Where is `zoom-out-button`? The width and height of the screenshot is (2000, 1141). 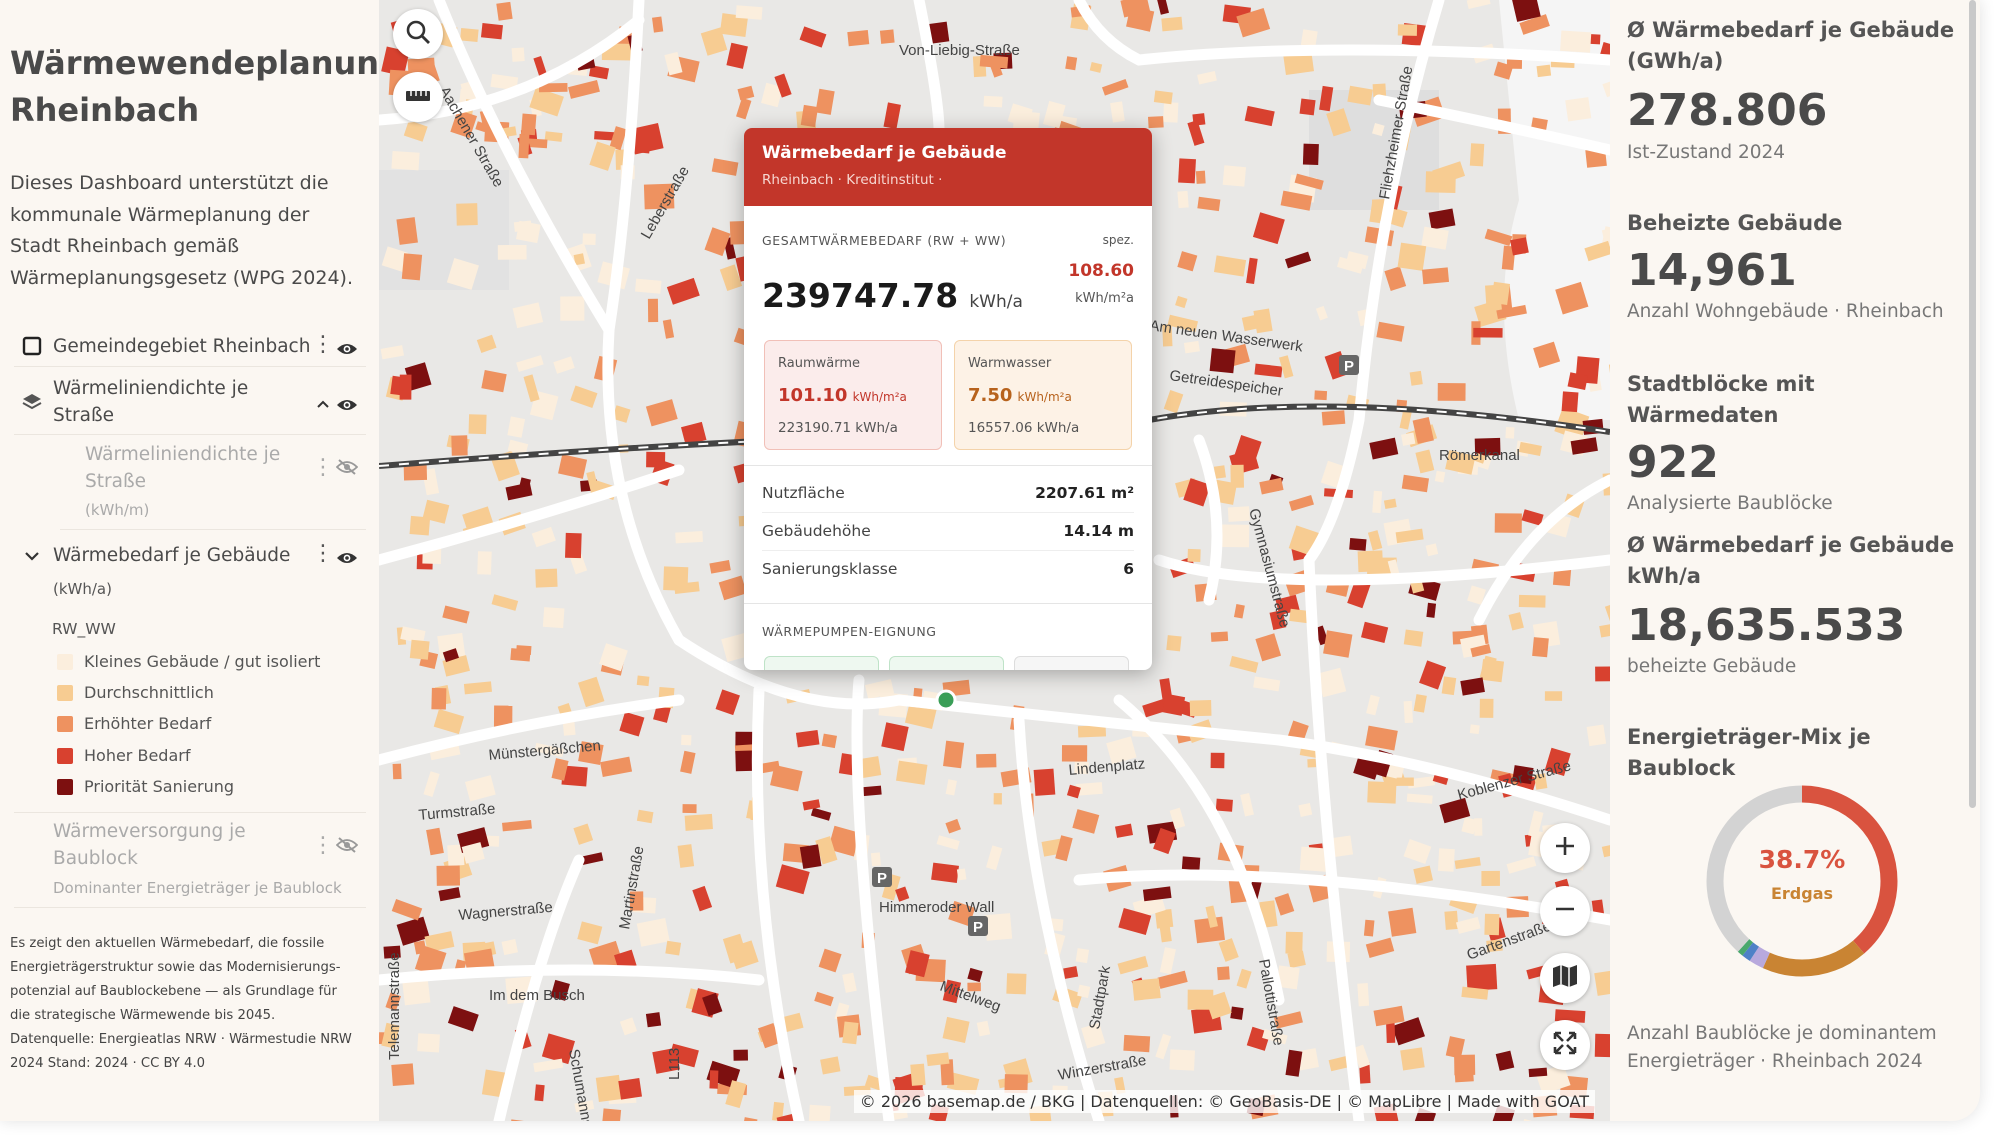 zoom-out-button is located at coordinates (1565, 911).